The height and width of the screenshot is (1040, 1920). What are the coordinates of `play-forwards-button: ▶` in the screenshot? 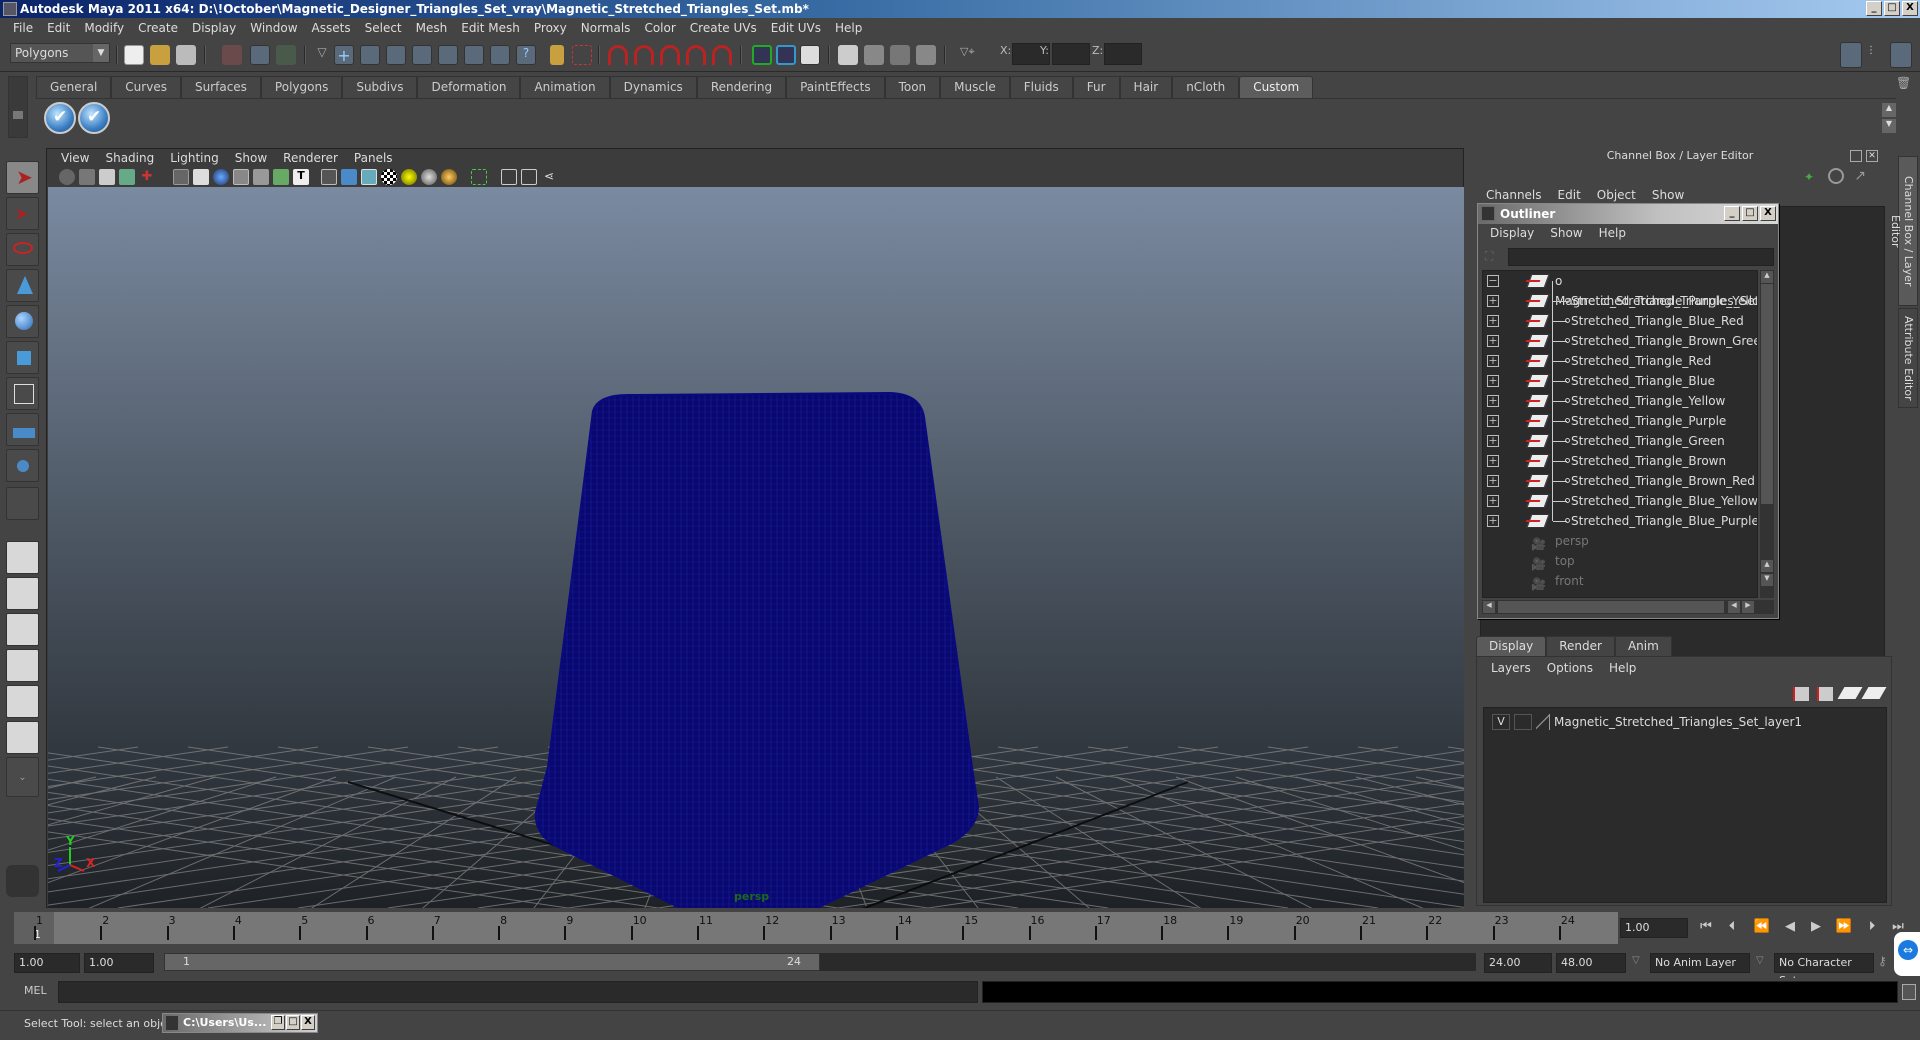 It's located at (1816, 928).